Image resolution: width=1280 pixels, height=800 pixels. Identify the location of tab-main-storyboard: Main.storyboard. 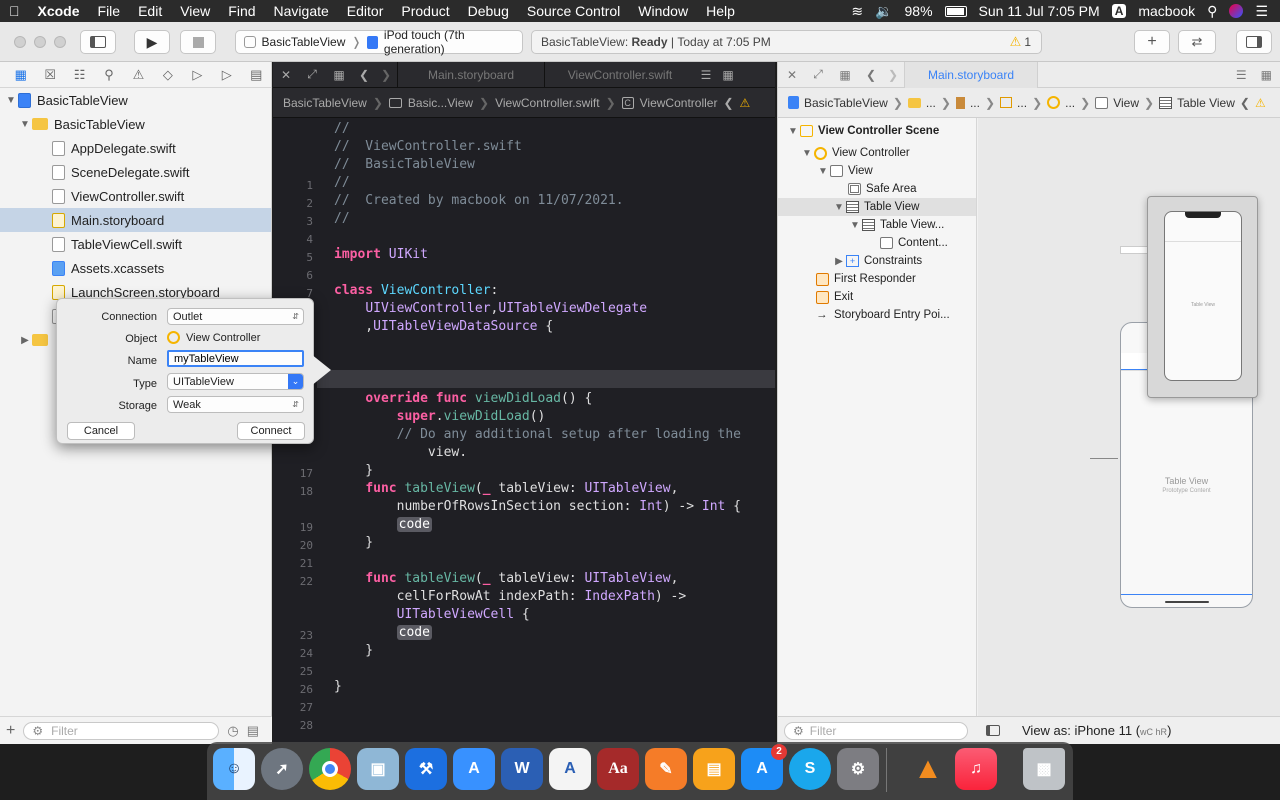
(971, 74).